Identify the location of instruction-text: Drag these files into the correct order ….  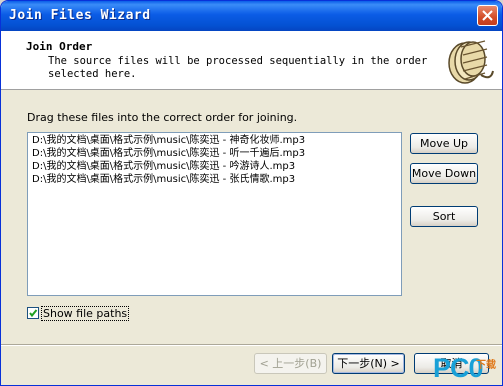
(162, 117).